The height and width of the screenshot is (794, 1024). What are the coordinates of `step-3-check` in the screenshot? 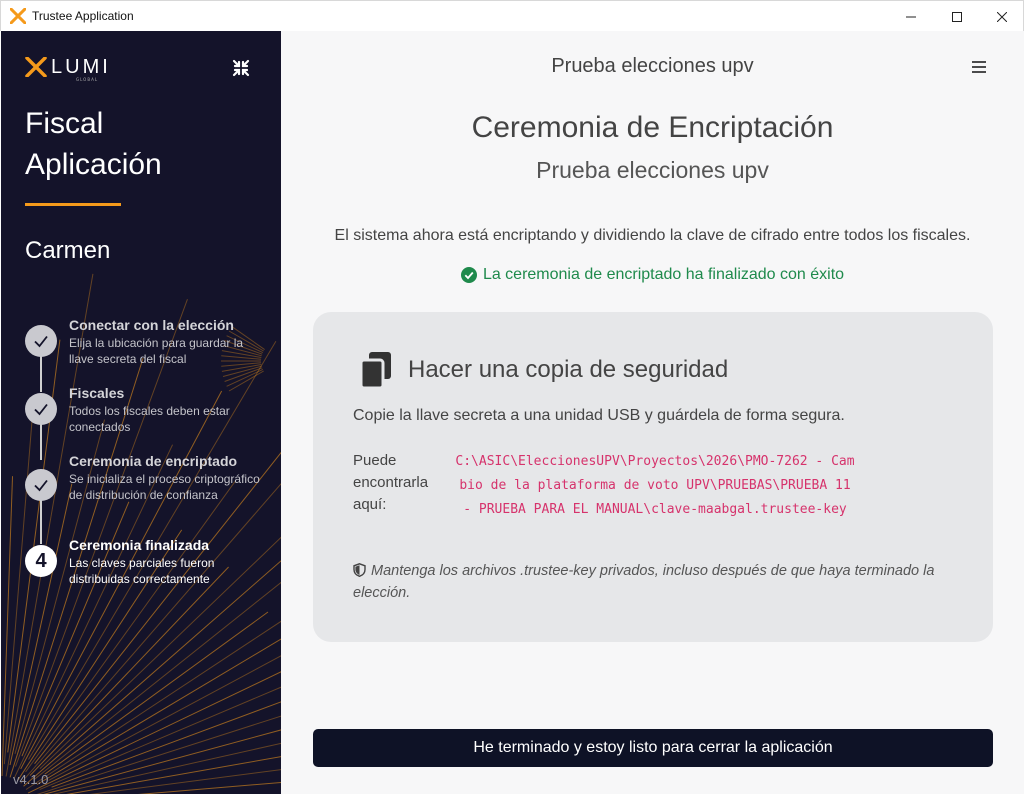 It's located at (41, 485).